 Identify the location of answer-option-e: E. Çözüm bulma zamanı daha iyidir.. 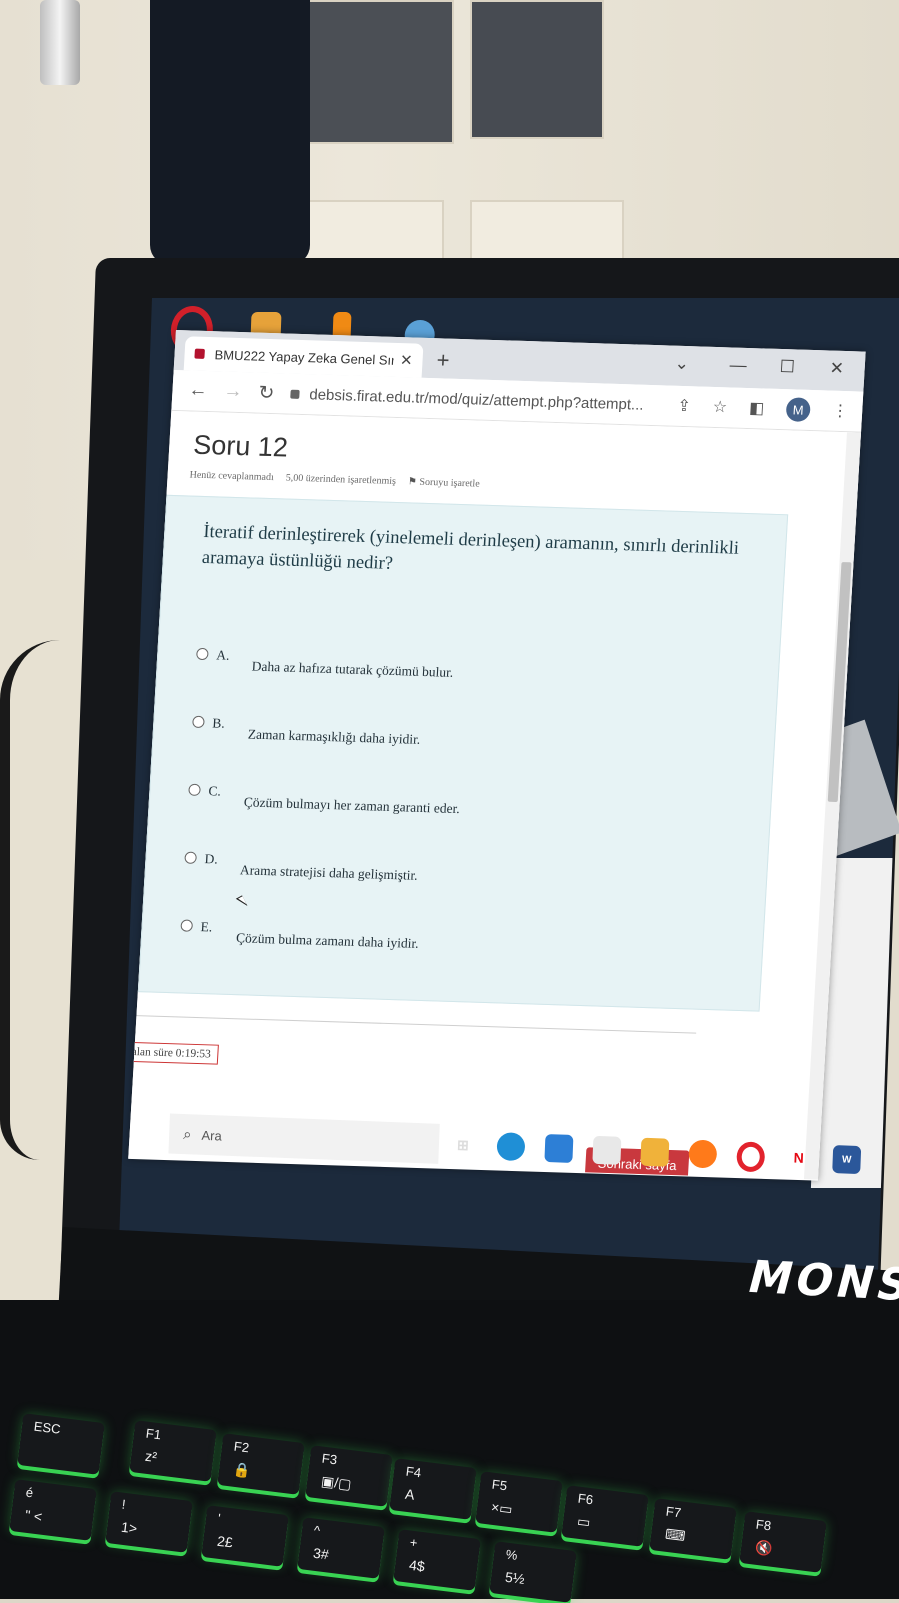
(299, 934).